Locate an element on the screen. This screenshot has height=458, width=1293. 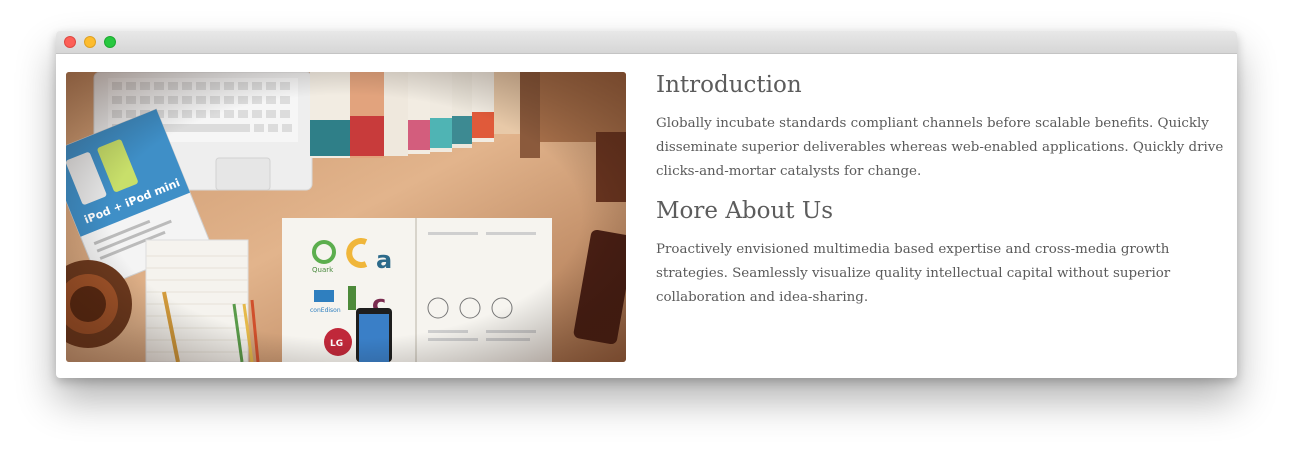
section-title-introduction: Introduction is located at coordinates (729, 85).